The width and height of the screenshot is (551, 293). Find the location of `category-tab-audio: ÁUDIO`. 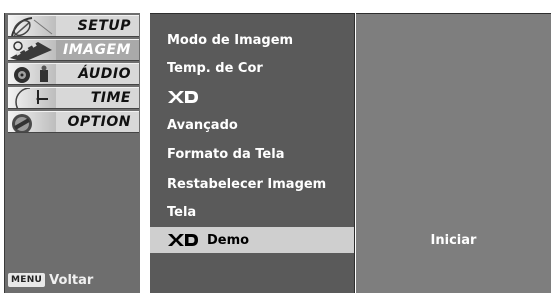

category-tab-audio: ÁUDIO is located at coordinates (73, 74).